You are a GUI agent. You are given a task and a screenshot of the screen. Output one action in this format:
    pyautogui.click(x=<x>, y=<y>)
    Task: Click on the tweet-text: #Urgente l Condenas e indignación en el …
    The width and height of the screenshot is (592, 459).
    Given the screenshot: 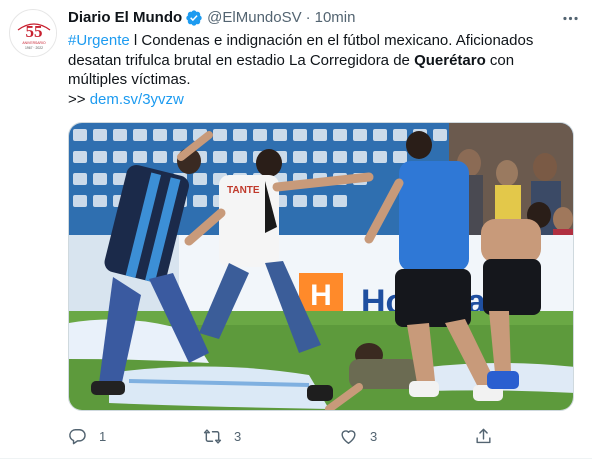 What is the action you would take?
    pyautogui.click(x=318, y=70)
    